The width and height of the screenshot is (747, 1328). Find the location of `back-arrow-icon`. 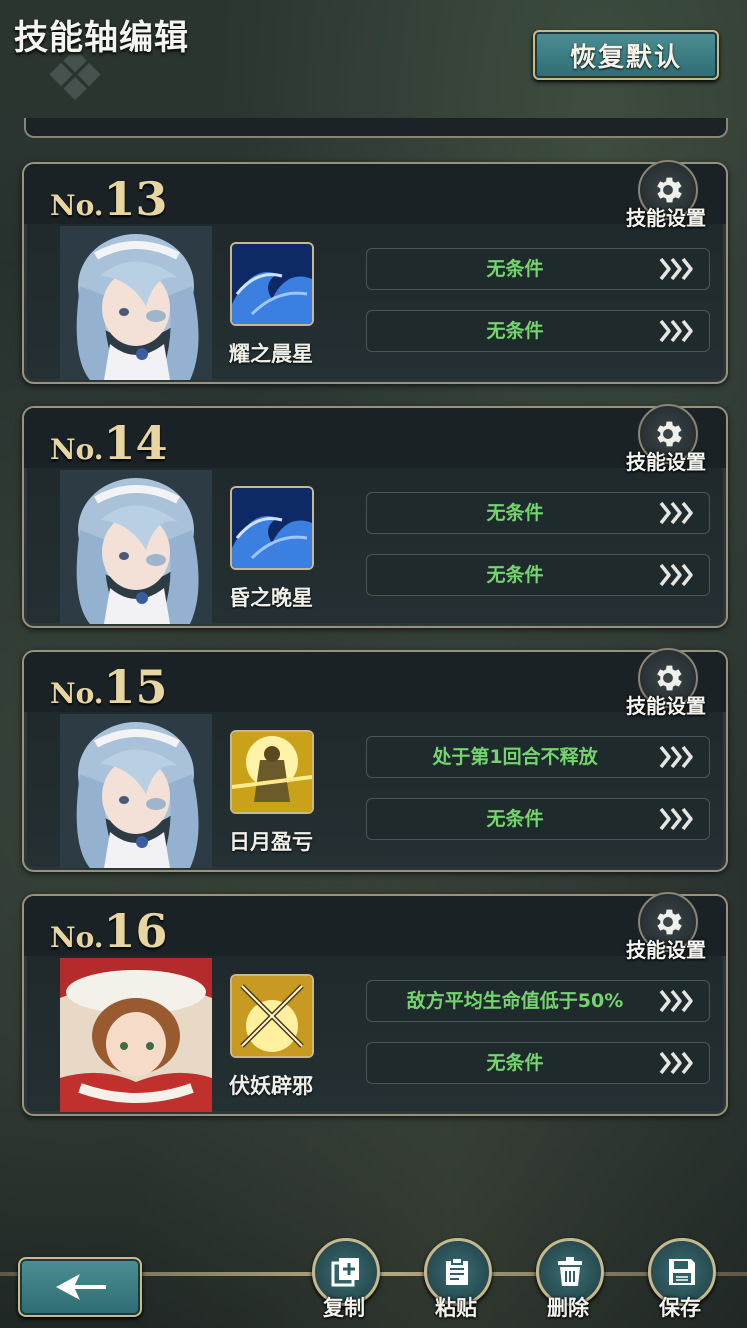

back-arrow-icon is located at coordinates (81, 1287).